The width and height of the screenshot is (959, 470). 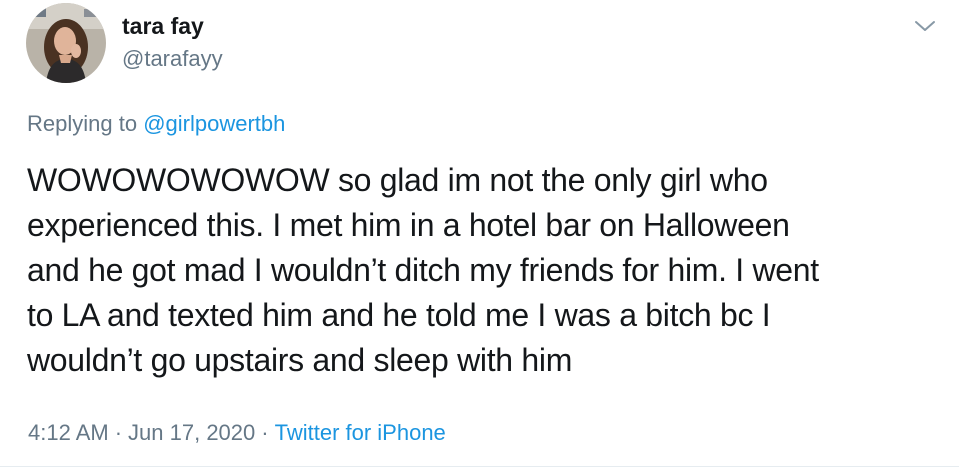 What do you see at coordinates (191, 432) in the screenshot?
I see `tweet-date: Jun 17, 2020` at bounding box center [191, 432].